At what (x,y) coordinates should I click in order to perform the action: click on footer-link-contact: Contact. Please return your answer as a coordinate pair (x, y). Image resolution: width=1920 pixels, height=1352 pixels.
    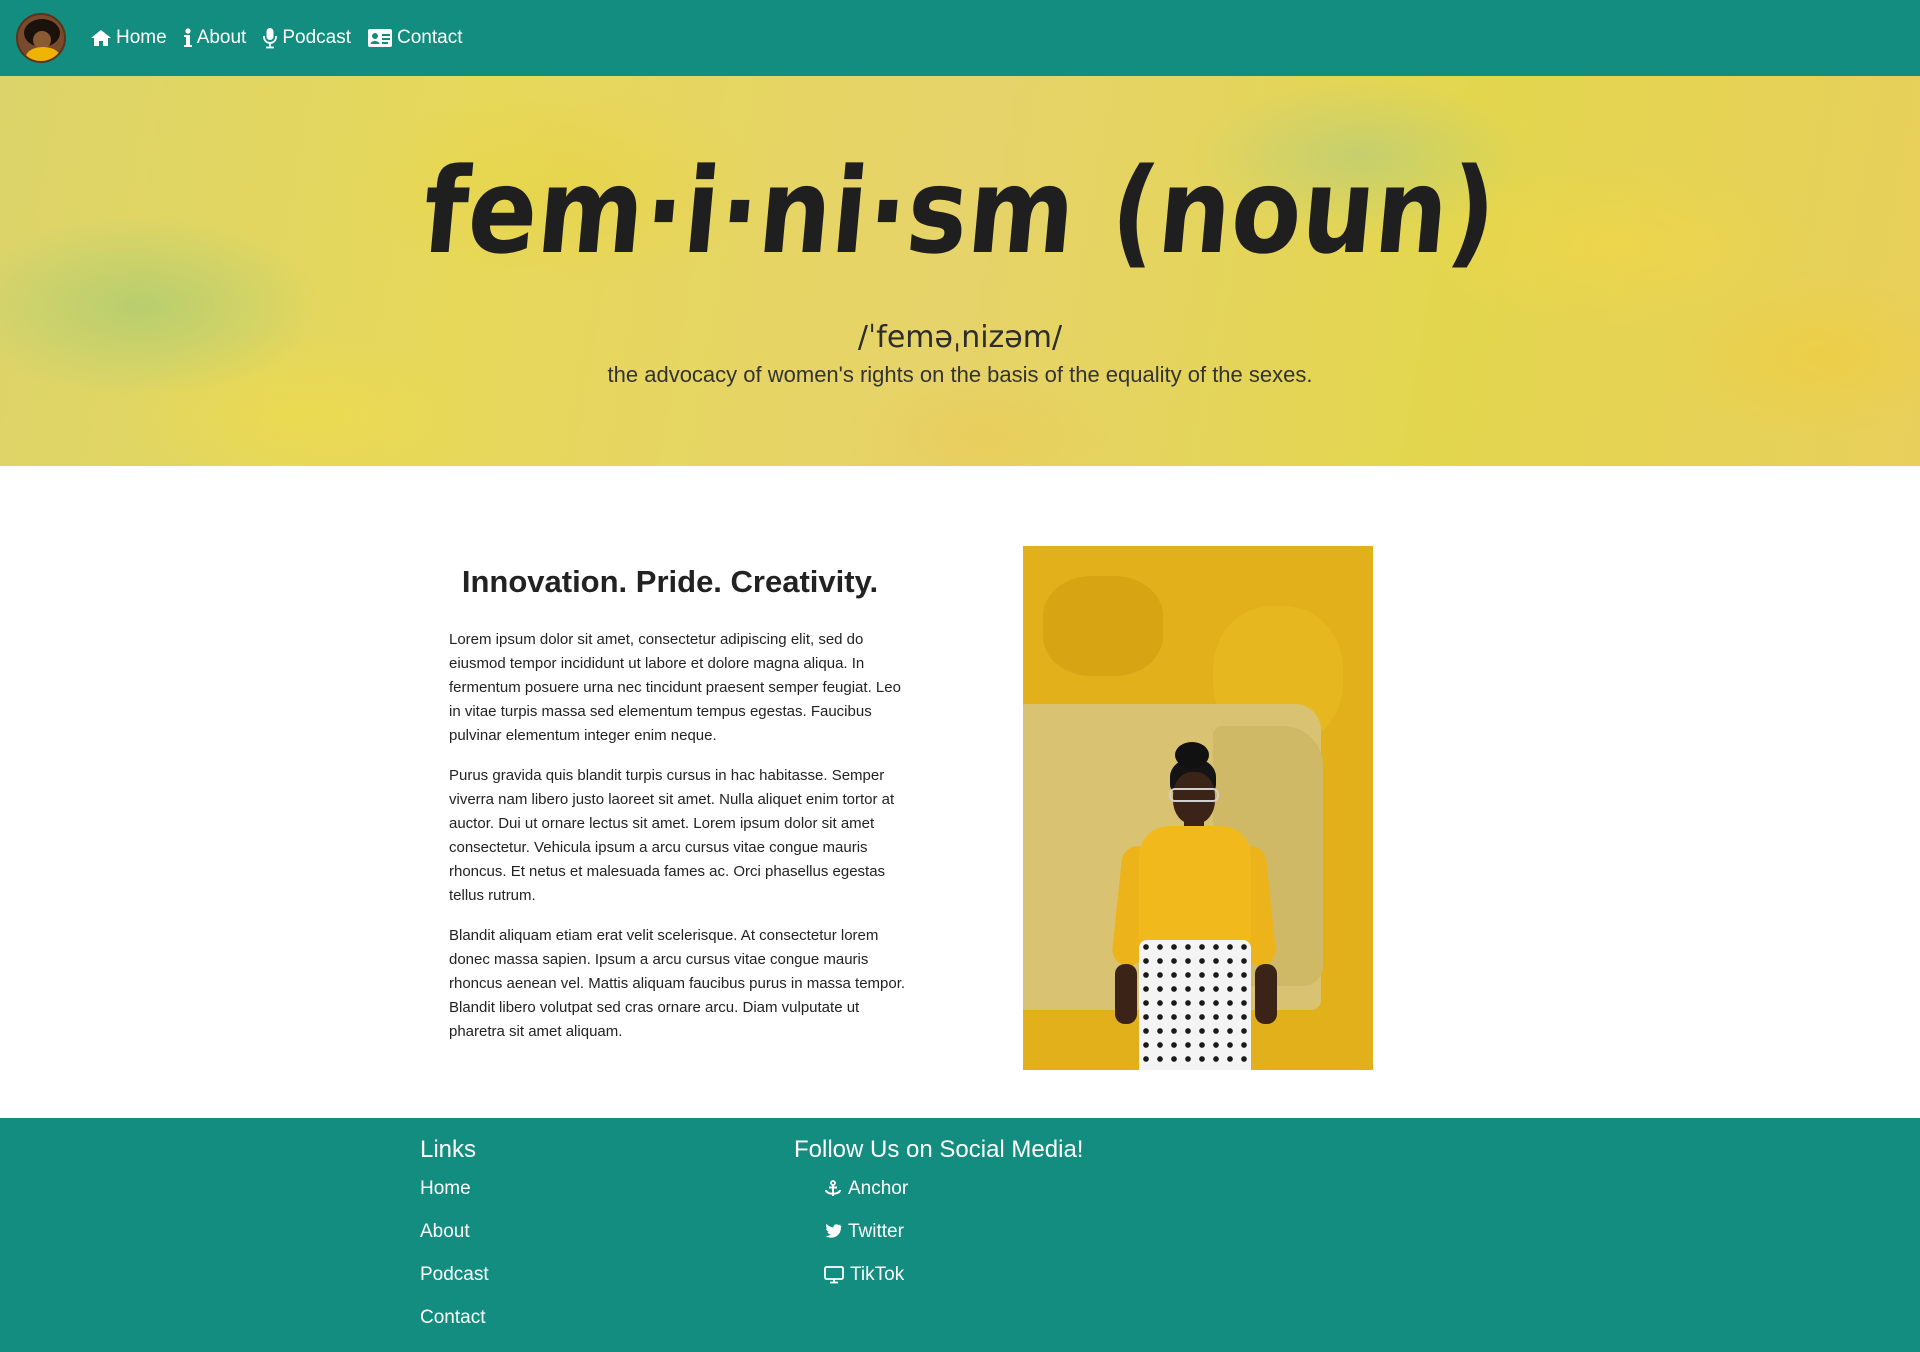
    Looking at the image, I should click on (454, 1328).